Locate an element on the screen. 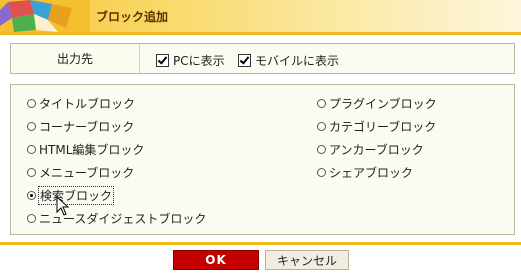 The height and width of the screenshot is (279, 521). block-option-plugin: プラグインブロック is located at coordinates (377, 103).